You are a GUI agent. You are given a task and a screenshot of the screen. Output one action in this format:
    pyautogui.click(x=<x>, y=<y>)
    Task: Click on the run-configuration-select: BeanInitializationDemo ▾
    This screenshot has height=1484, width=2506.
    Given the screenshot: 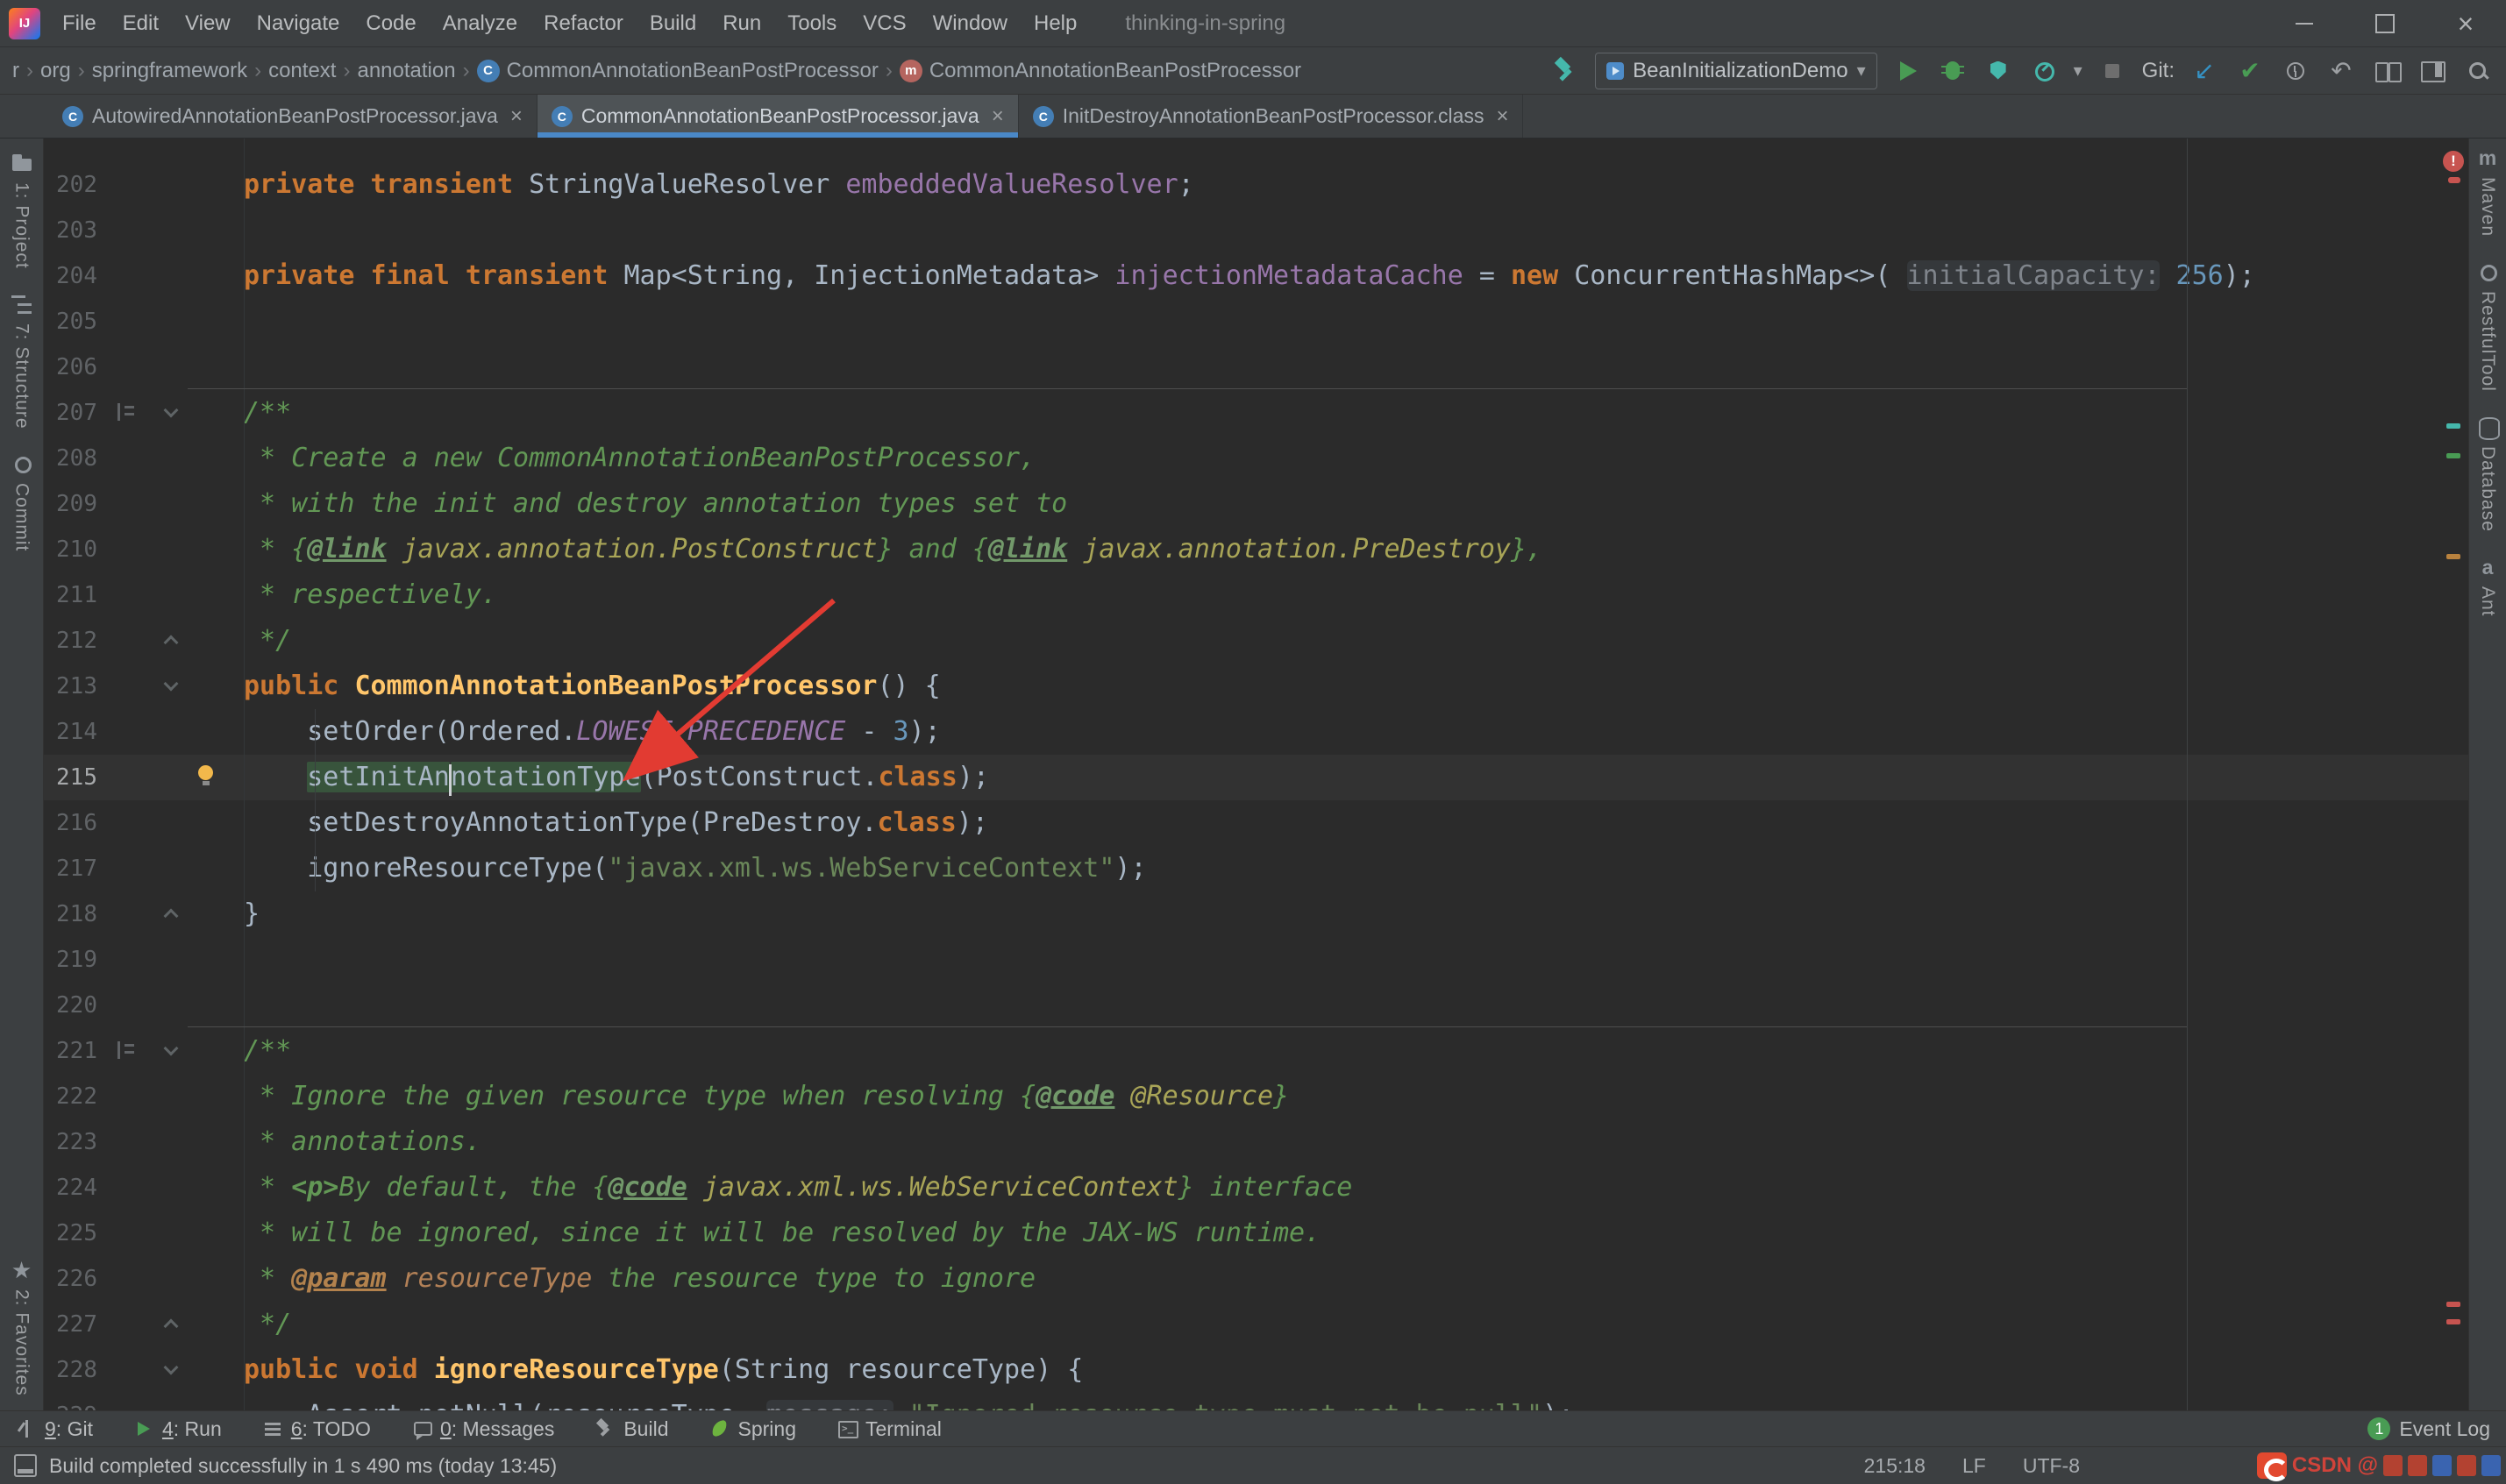 What is the action you would take?
    pyautogui.click(x=1736, y=70)
    